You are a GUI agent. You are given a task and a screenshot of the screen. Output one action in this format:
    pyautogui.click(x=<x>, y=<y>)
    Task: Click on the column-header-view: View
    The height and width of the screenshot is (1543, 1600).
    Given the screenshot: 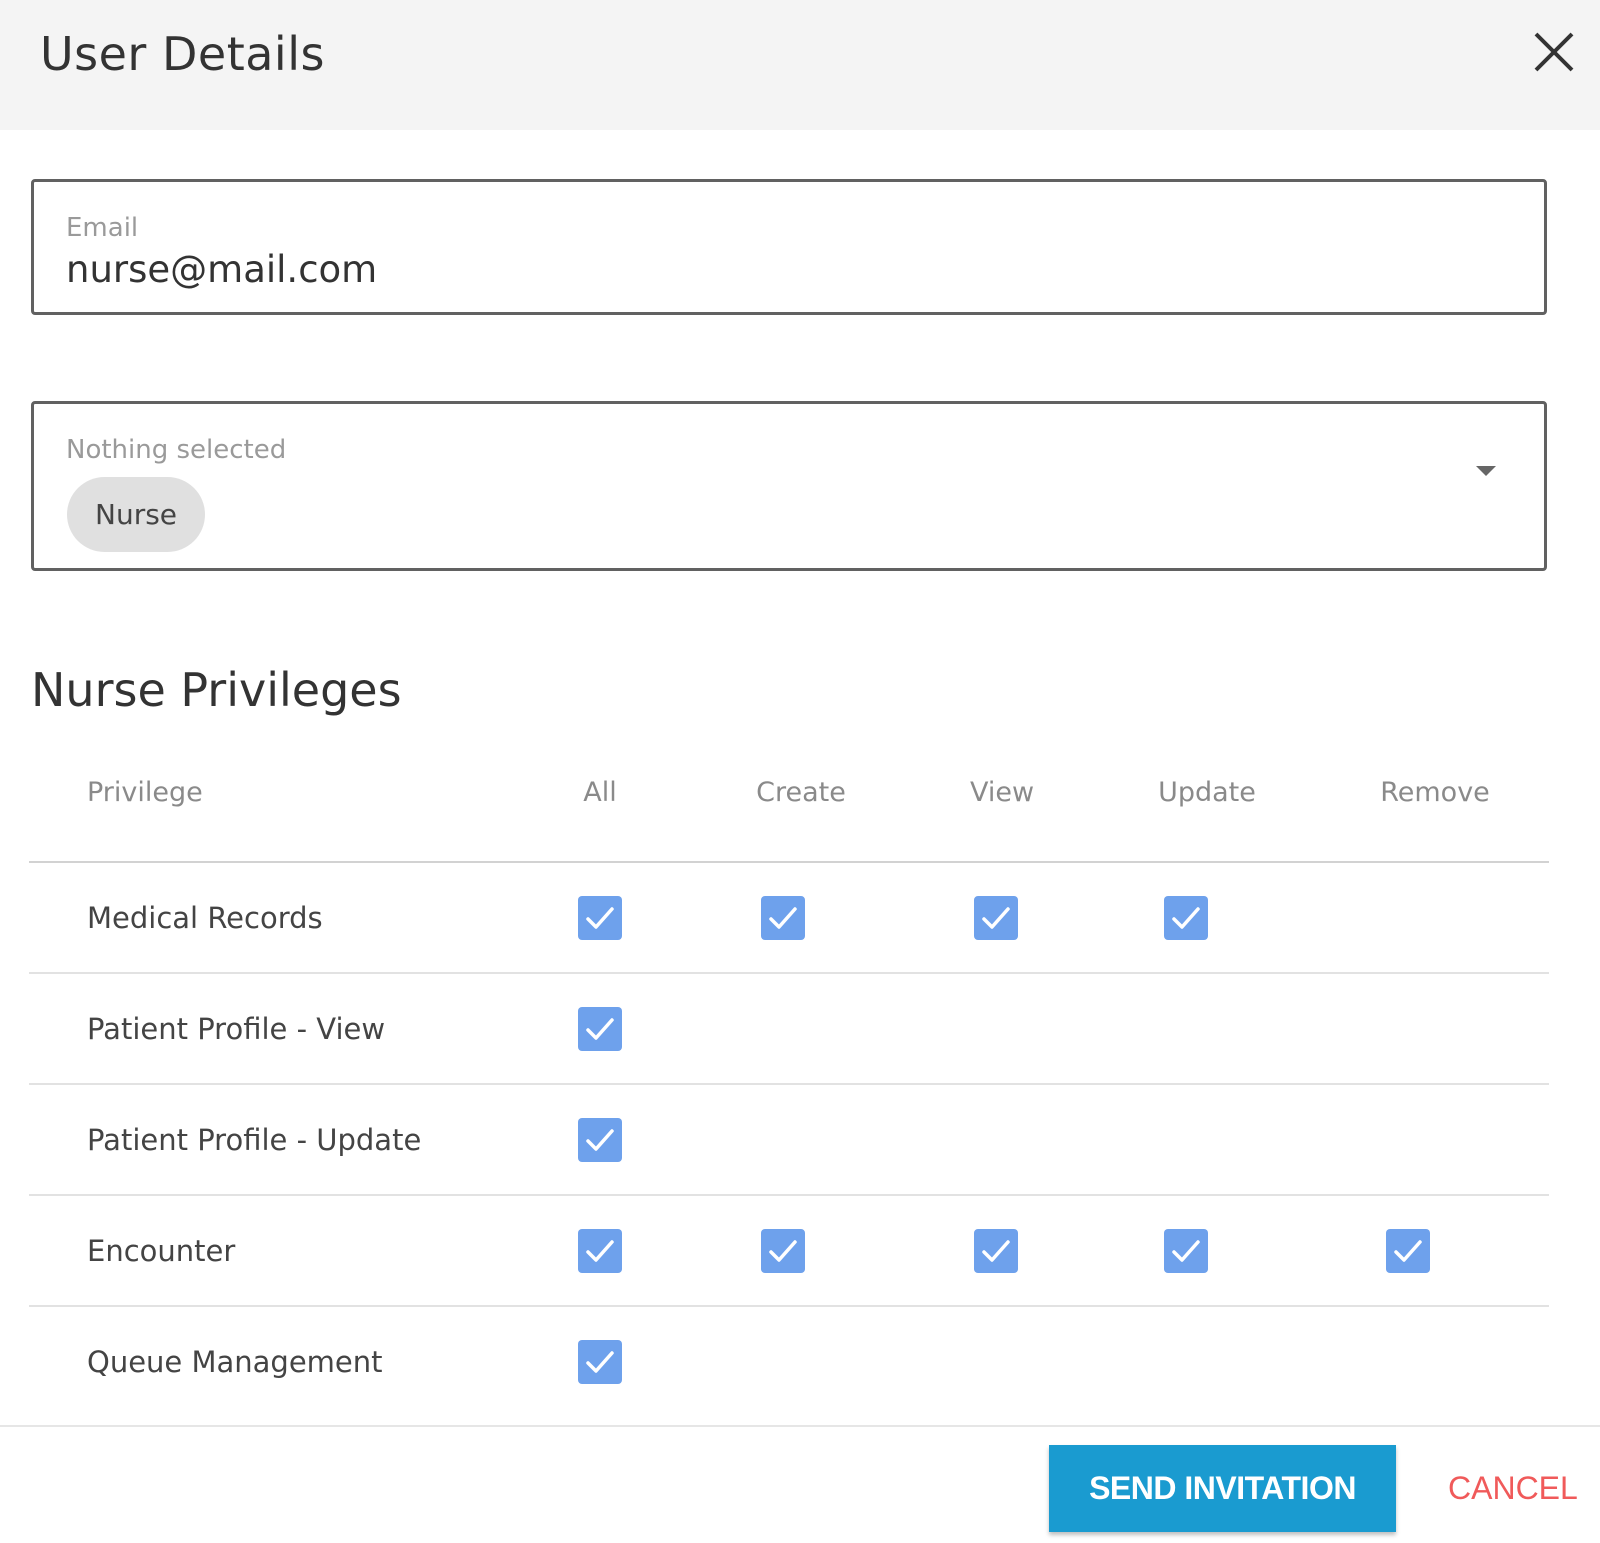 What is the action you would take?
    pyautogui.click(x=1002, y=792)
    